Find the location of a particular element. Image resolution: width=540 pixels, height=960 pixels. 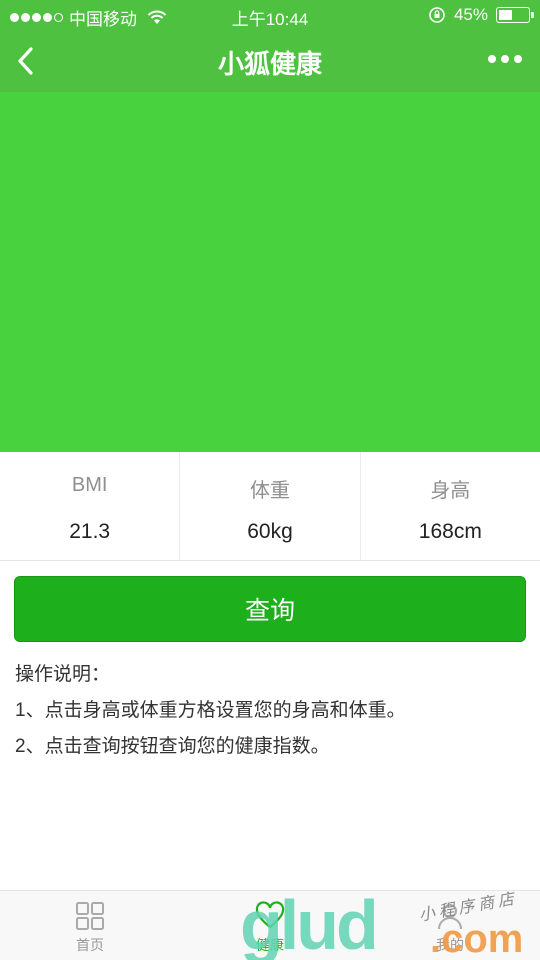

page-title: 小狐健康 is located at coordinates (269, 64).